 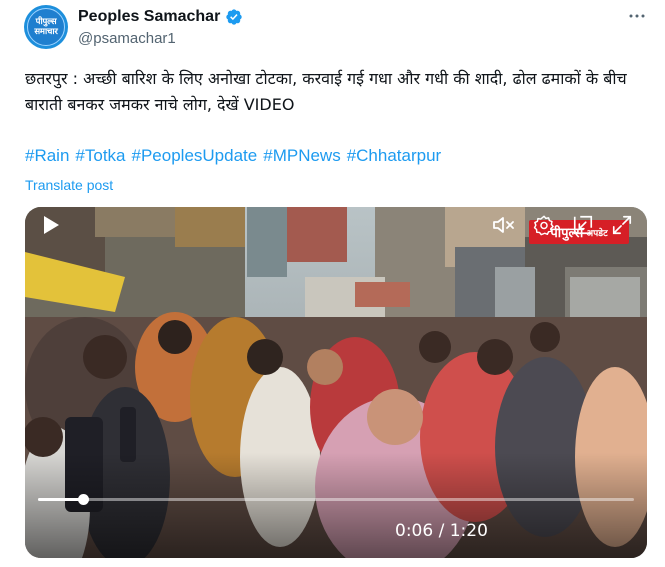 What do you see at coordinates (441, 531) in the screenshot?
I see `video-time-display: 0:06 / 1:20` at bounding box center [441, 531].